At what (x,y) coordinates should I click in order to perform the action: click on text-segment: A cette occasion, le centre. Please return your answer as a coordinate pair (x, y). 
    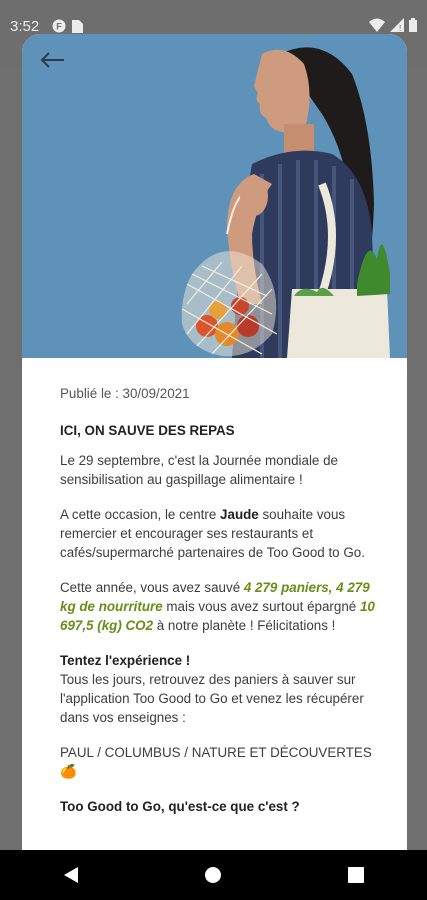
    Looking at the image, I should click on (140, 514).